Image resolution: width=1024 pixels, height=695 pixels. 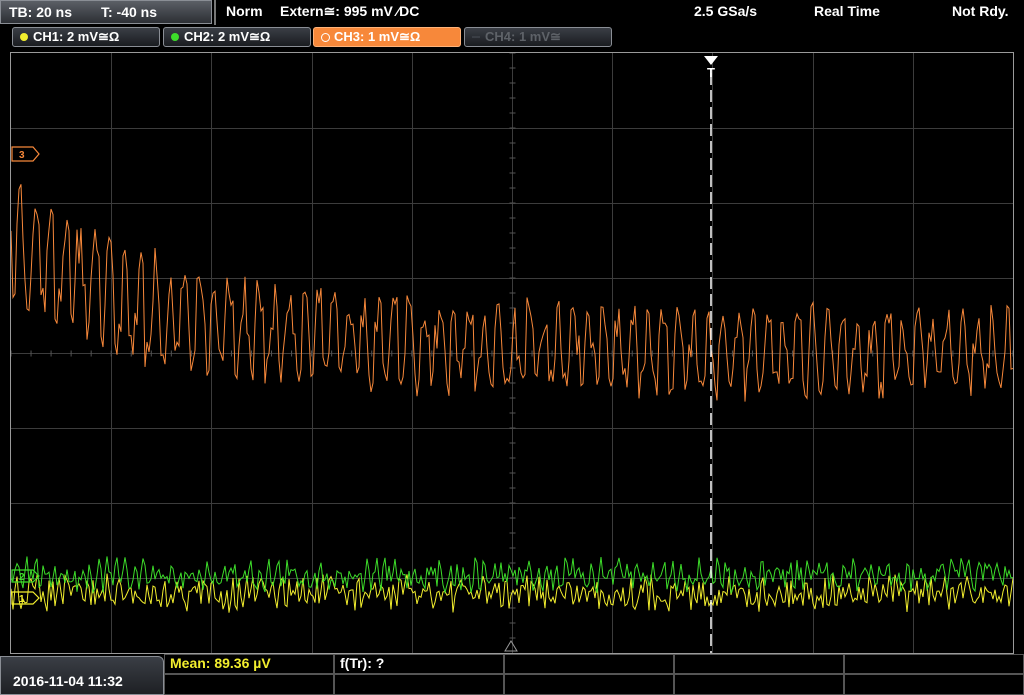 What do you see at coordinates (511, 646) in the screenshot?
I see `center-marker-icon` at bounding box center [511, 646].